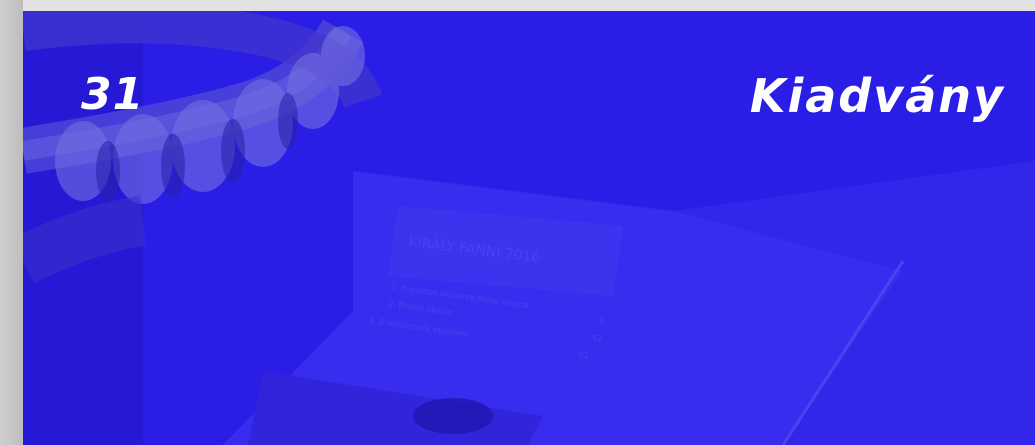 This screenshot has height=445, width=1035. I want to click on page-title: Kiadvány, so click(877, 96).